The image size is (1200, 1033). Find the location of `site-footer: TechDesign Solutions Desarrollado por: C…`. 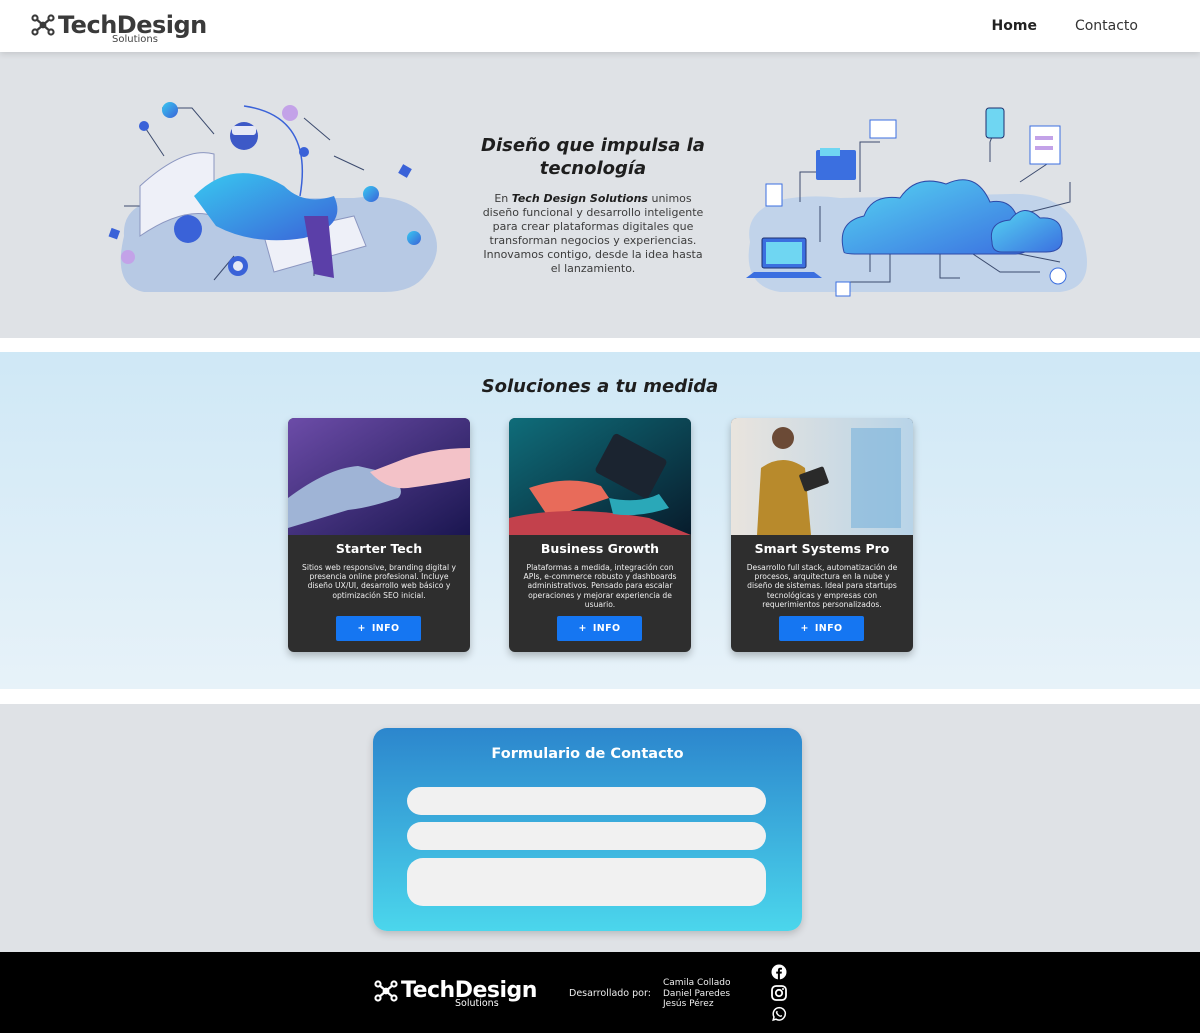

site-footer: TechDesign Solutions Desarrollado por: C… is located at coordinates (600, 992).